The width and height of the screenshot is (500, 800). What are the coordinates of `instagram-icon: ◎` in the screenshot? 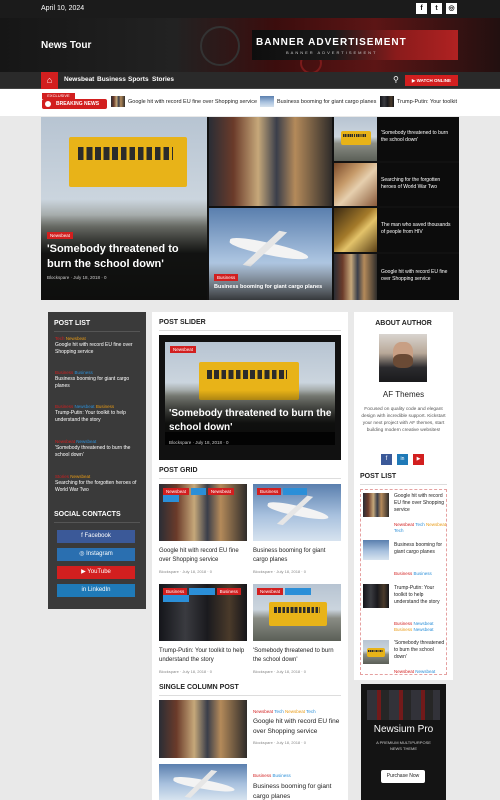 It's located at (451, 8).